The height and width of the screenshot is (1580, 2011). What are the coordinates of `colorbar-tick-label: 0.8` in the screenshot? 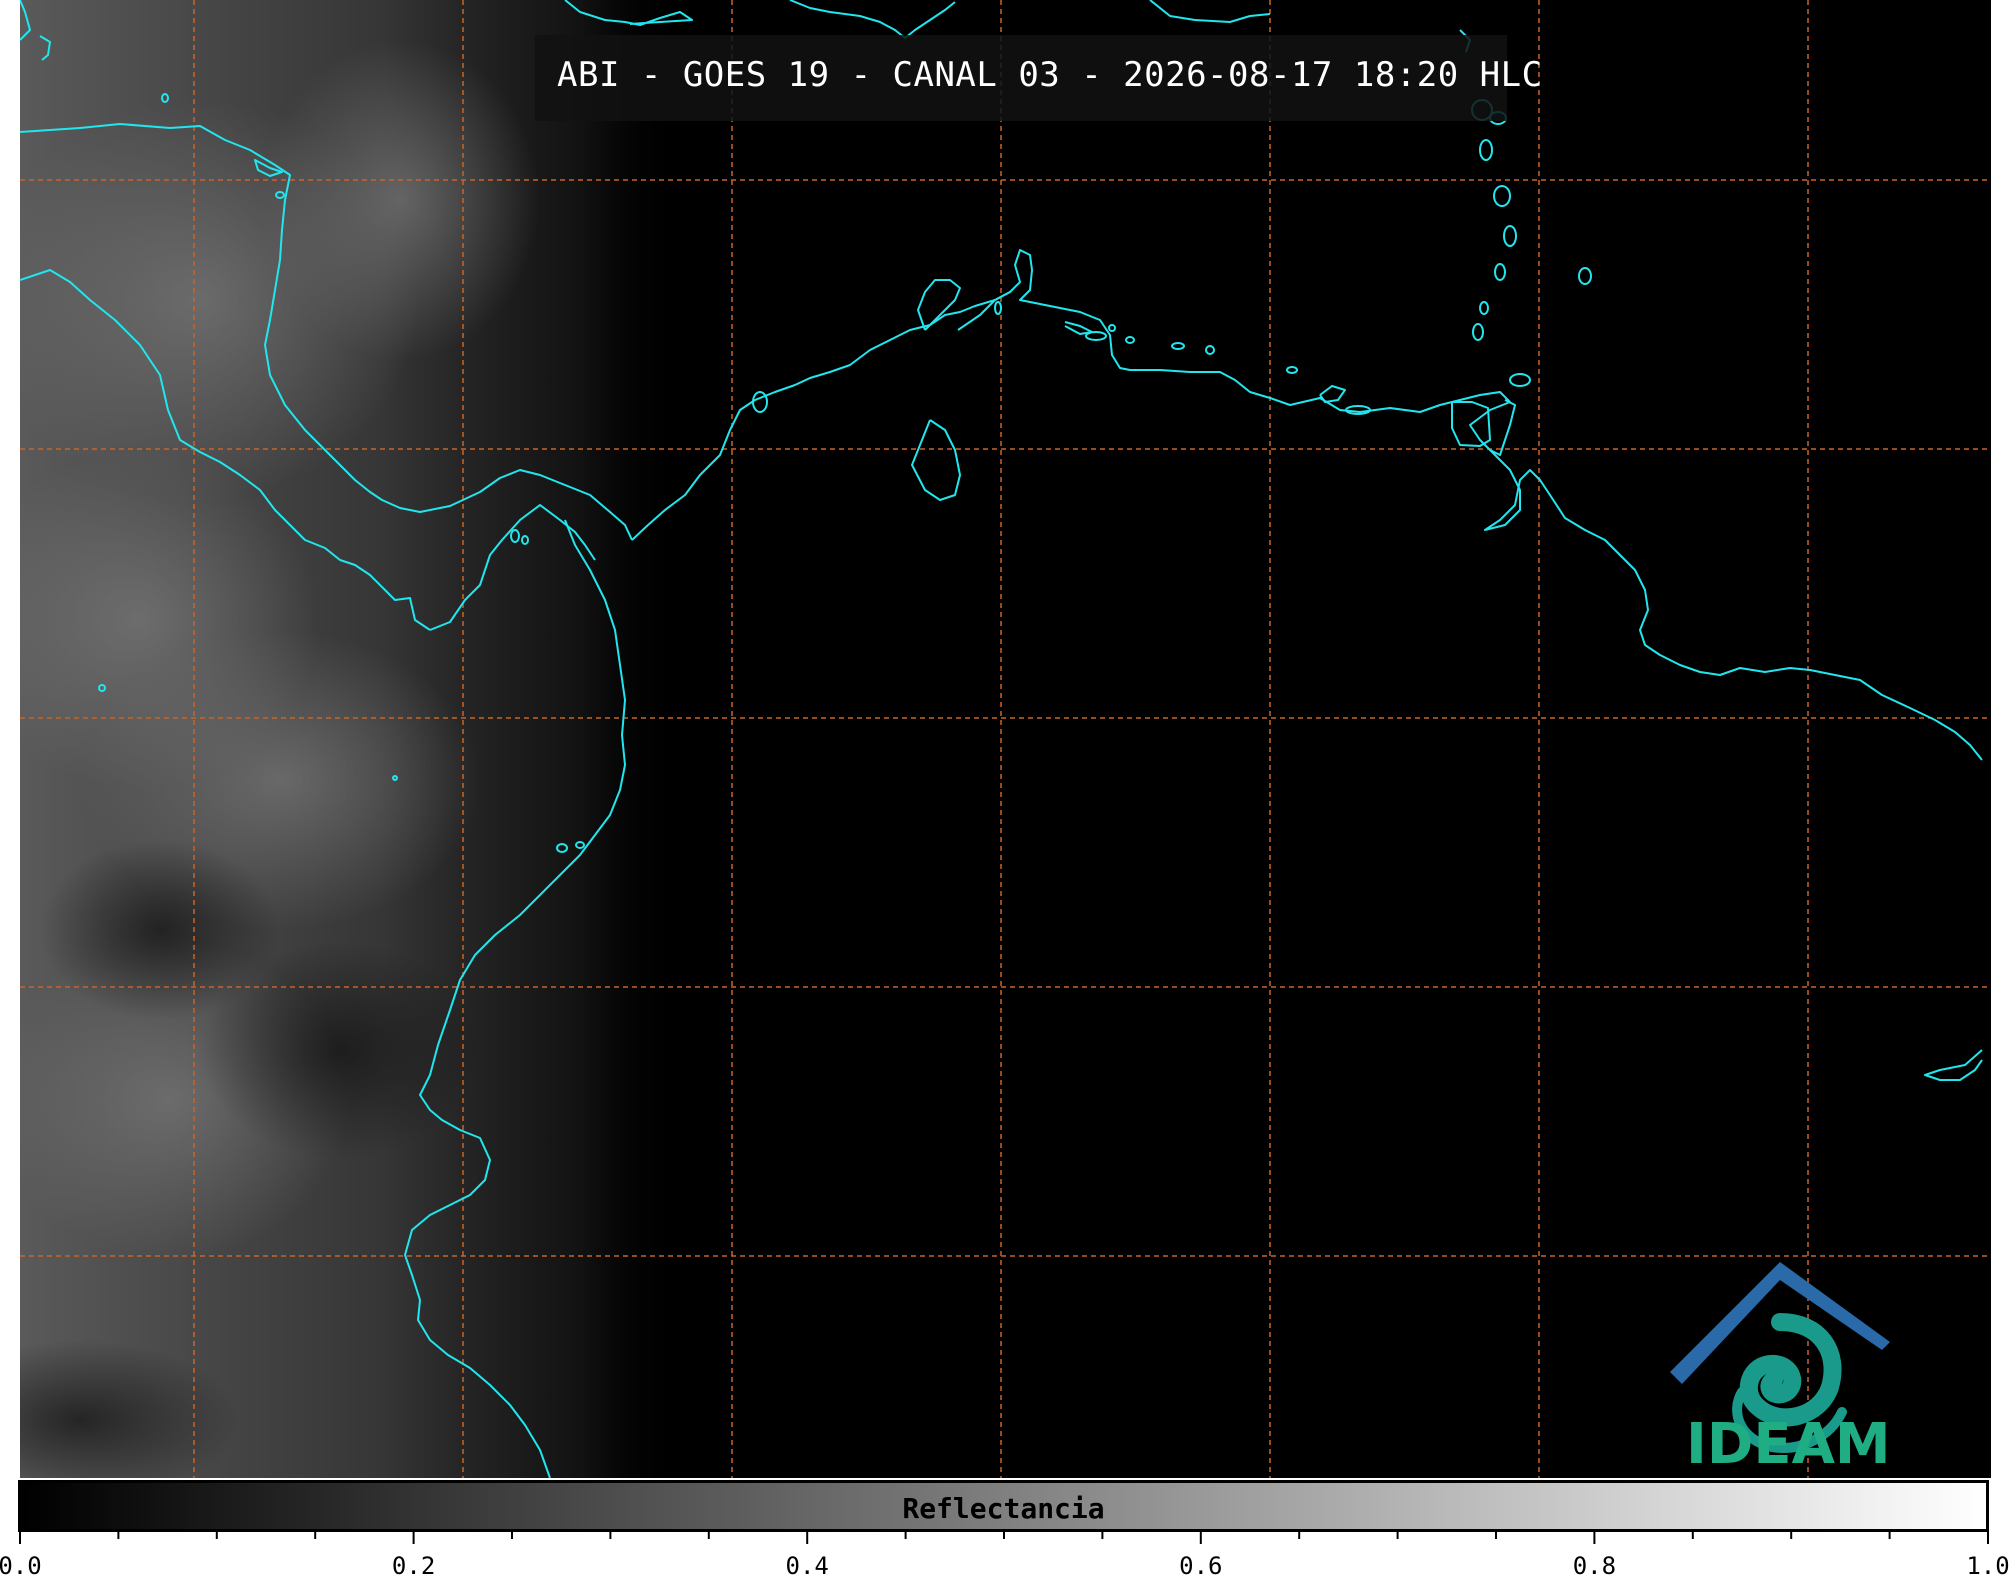 It's located at (1594, 1566).